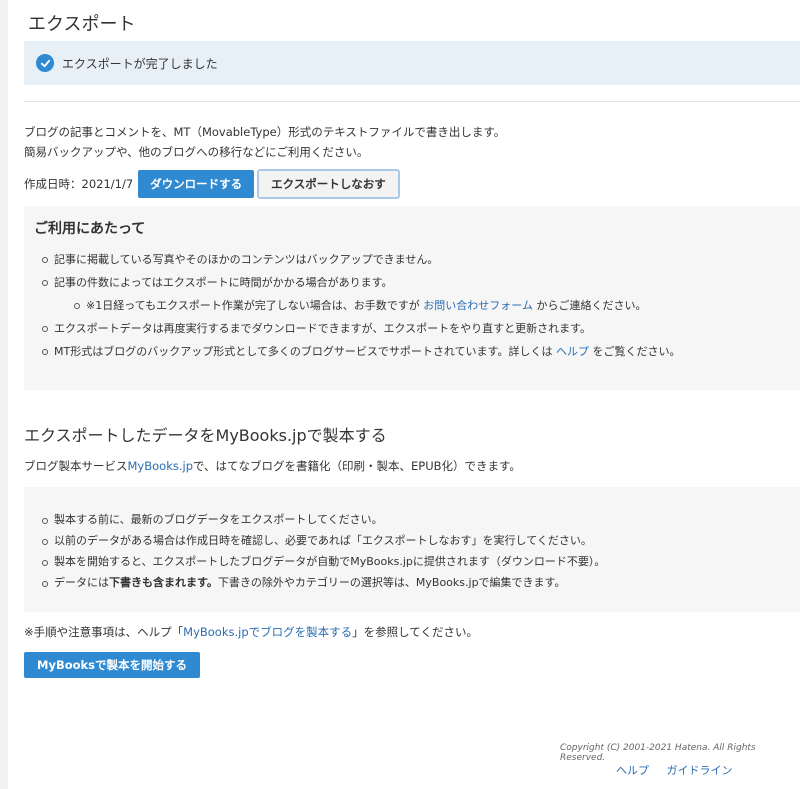 The height and width of the screenshot is (789, 800). What do you see at coordinates (196, 152) in the screenshot?
I see `description-line-2: 簡易バックアップや、他のブログへの移行などにご利用ください。` at bounding box center [196, 152].